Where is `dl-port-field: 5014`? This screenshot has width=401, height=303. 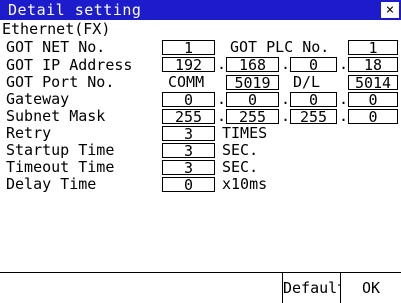 dl-port-field: 5014 is located at coordinates (373, 83).